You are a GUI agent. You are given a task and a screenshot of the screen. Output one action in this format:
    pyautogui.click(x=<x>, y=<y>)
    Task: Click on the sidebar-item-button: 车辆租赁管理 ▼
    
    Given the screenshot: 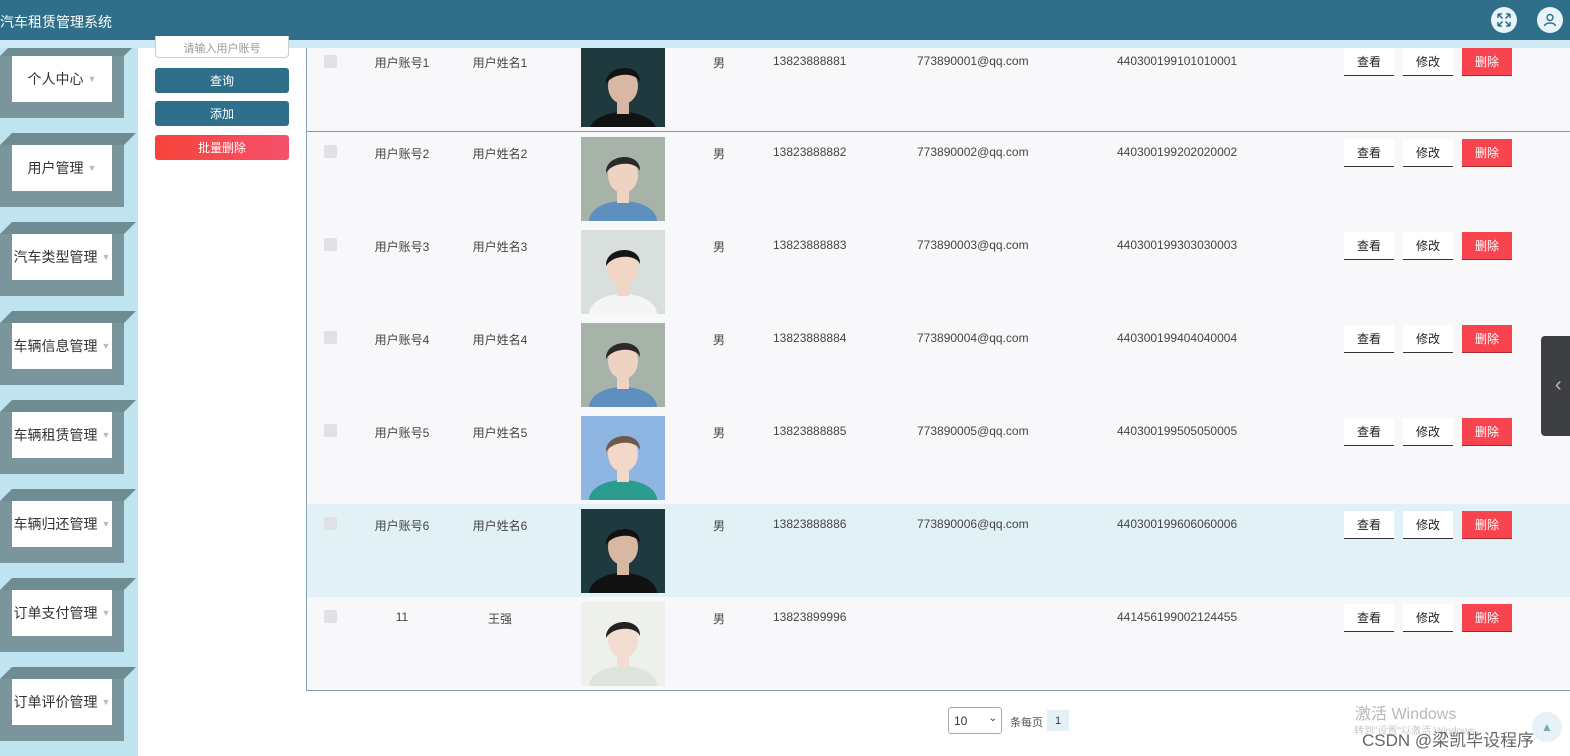 What is the action you would take?
    pyautogui.click(x=62, y=435)
    